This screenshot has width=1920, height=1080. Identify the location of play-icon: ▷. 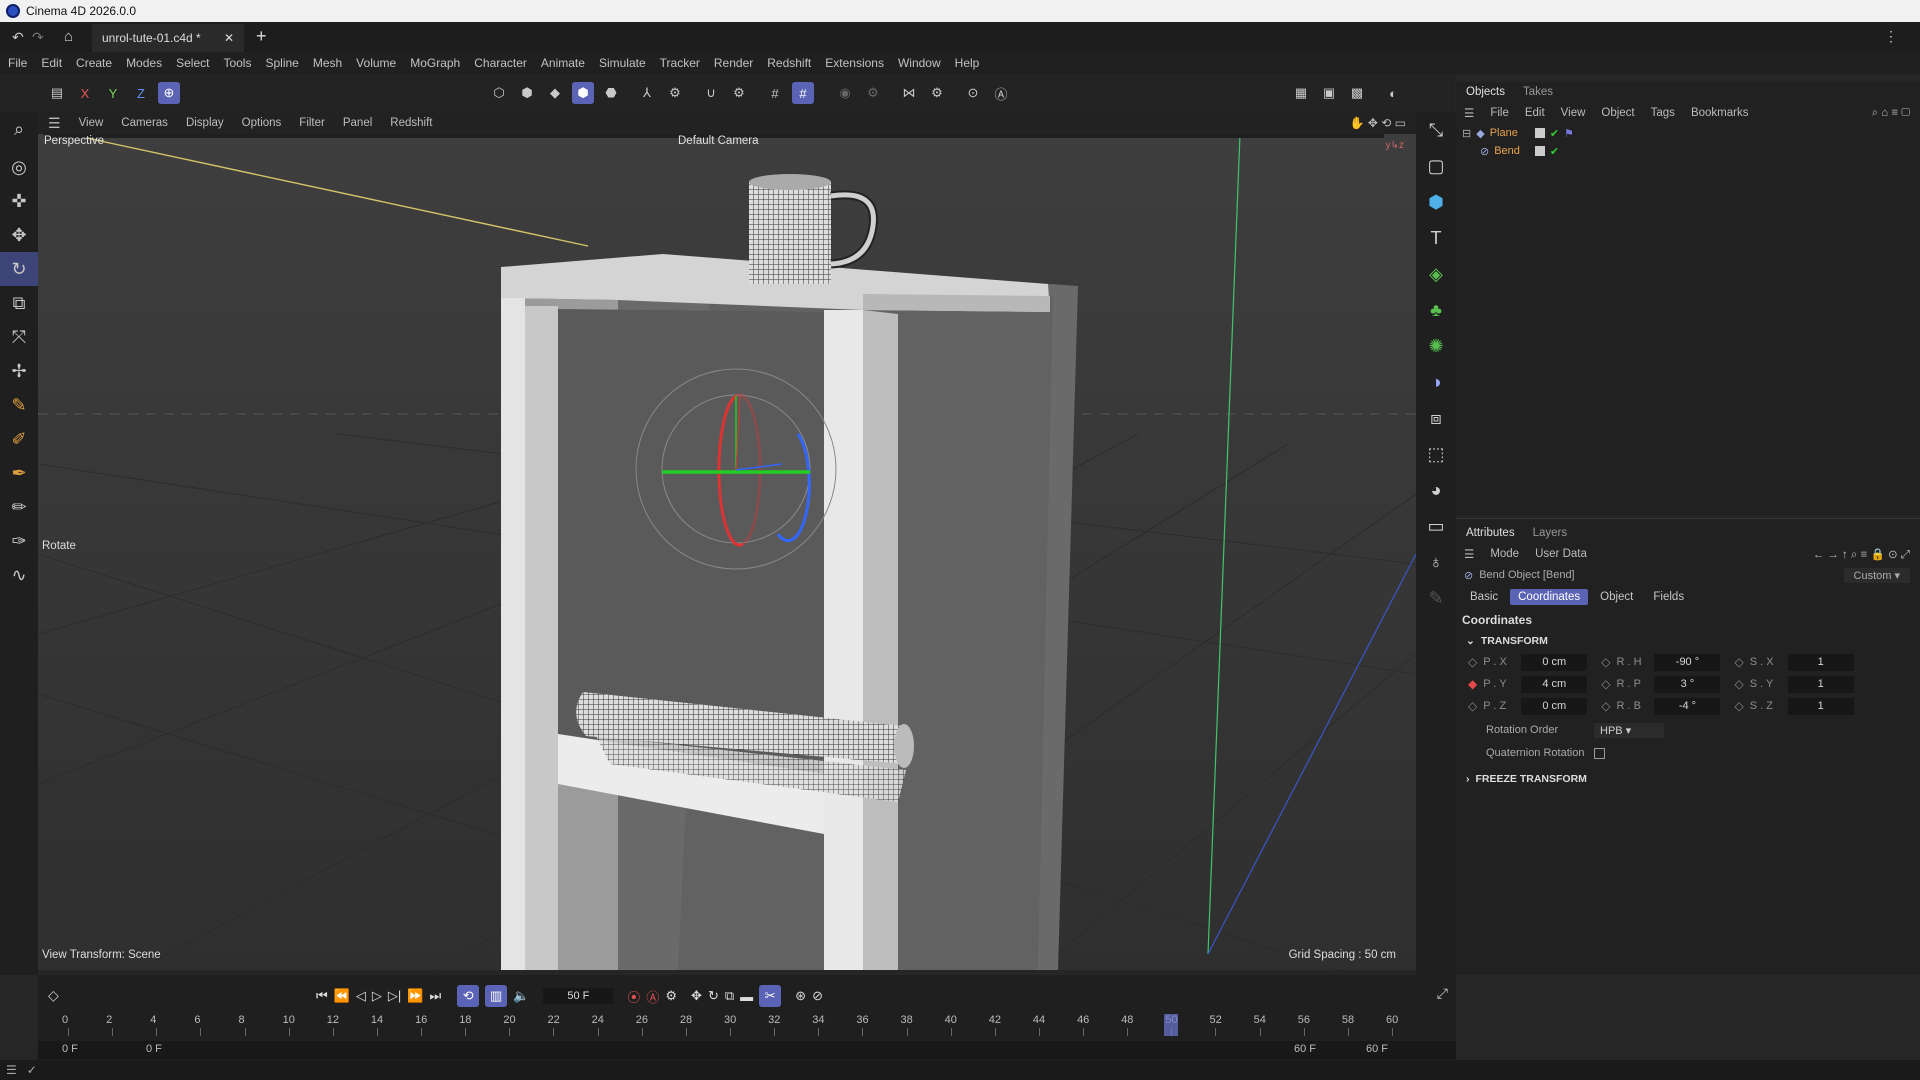
(377, 996).